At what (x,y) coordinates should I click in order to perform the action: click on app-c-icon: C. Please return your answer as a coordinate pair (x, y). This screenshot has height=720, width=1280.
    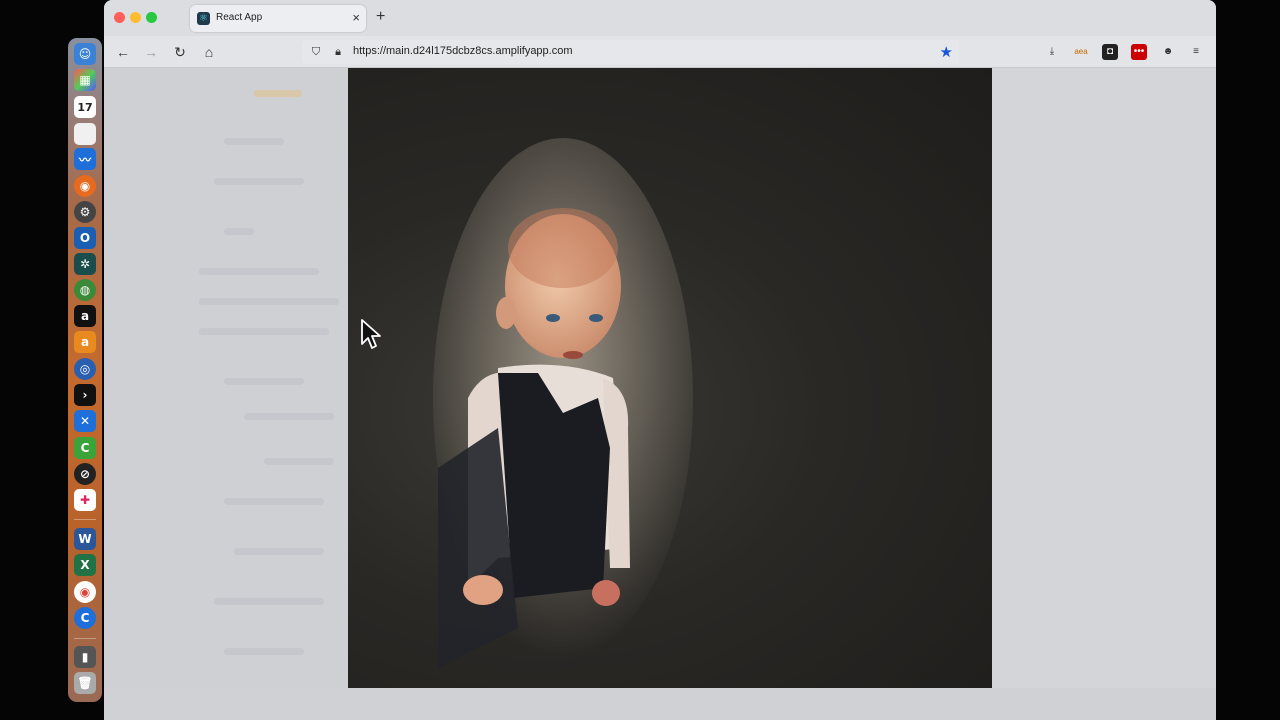
    Looking at the image, I should click on (85, 448).